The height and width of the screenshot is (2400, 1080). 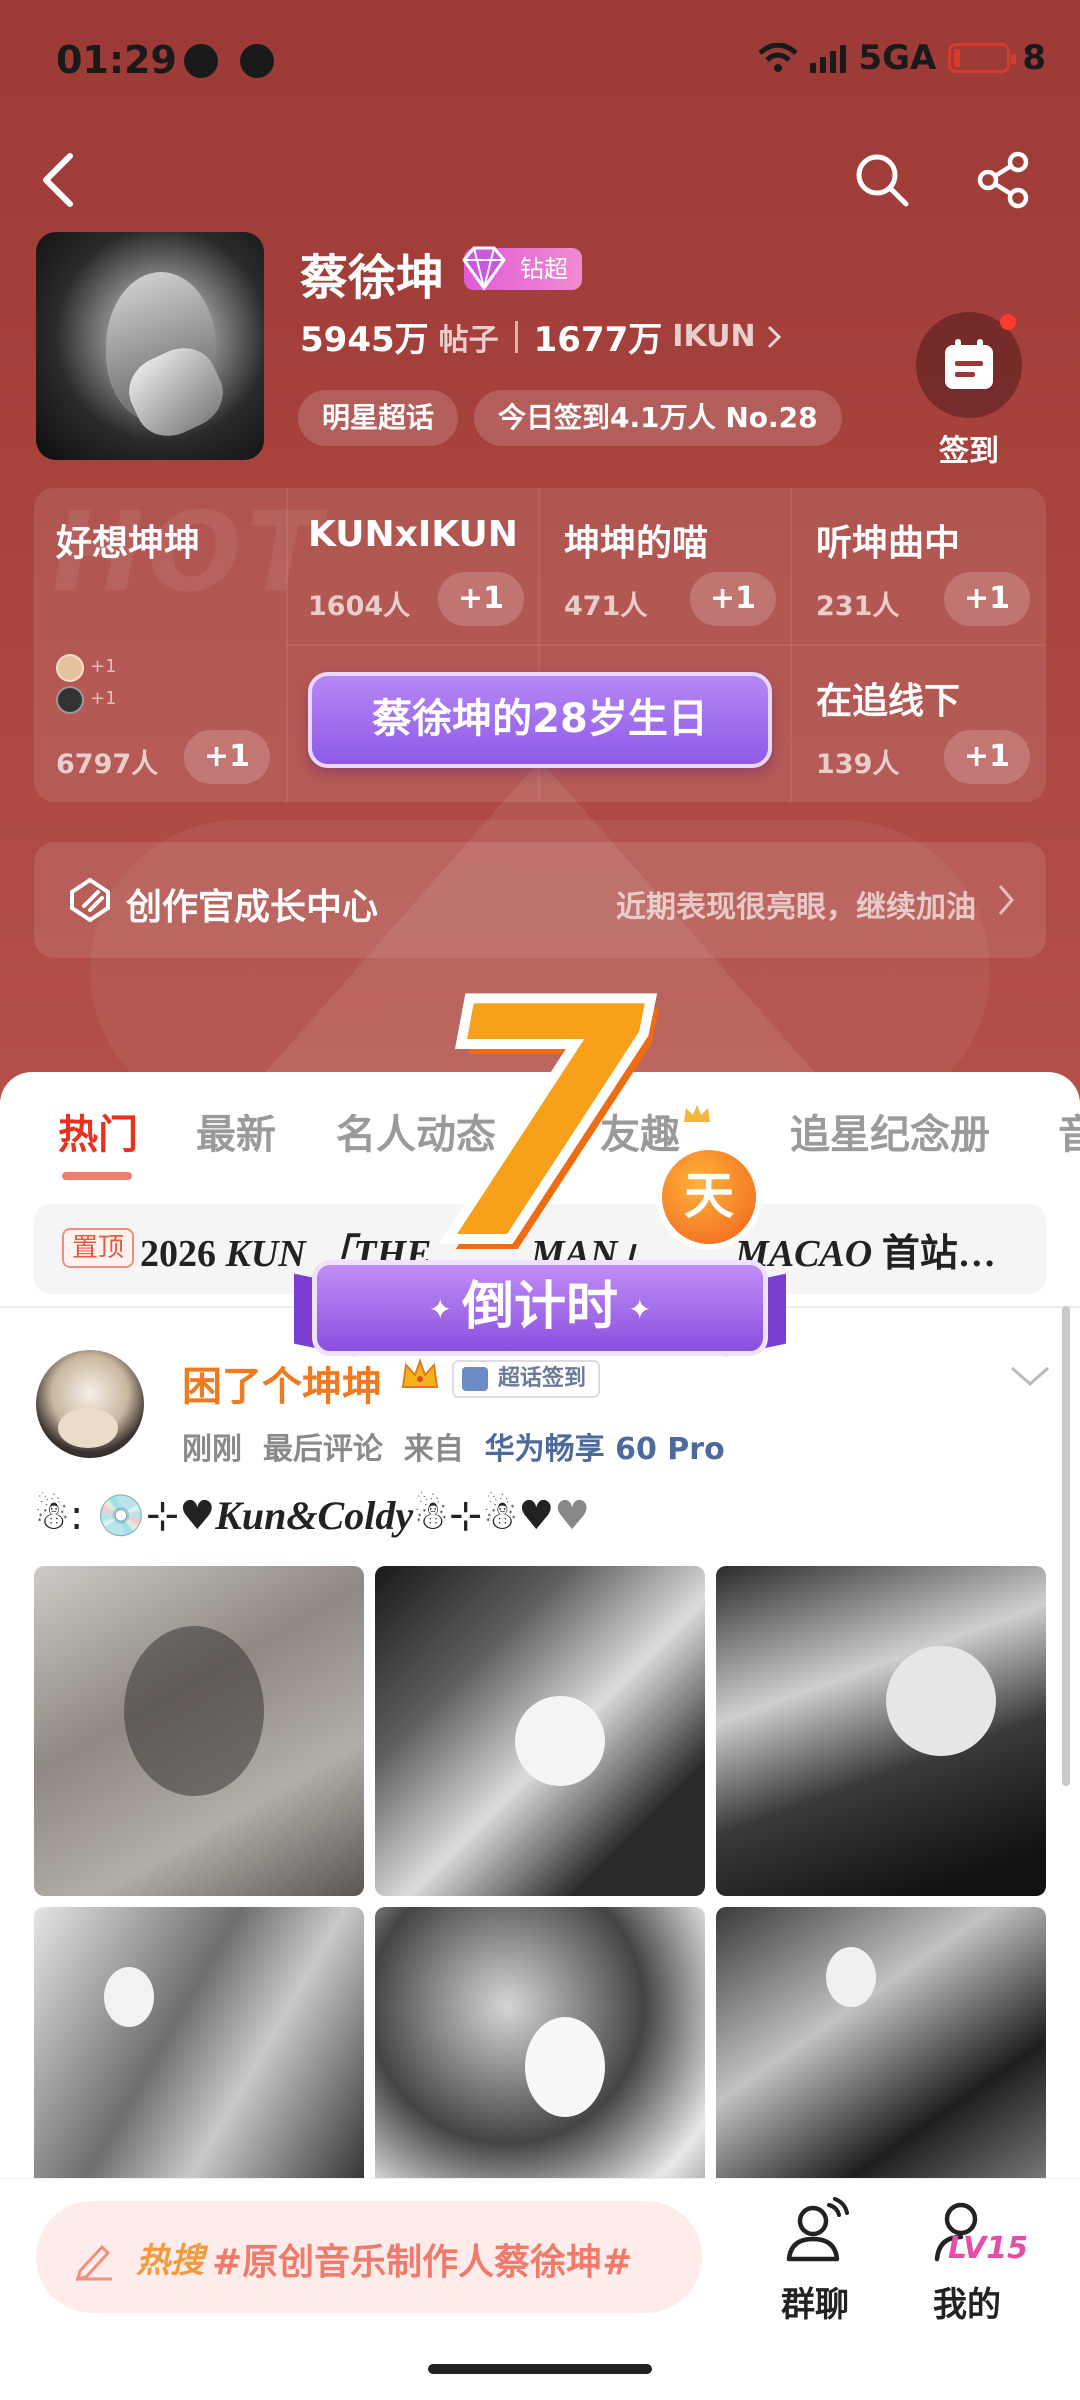 I want to click on topic-stats: 5945万 帖子 1677万 IKUN, so click(x=541, y=336).